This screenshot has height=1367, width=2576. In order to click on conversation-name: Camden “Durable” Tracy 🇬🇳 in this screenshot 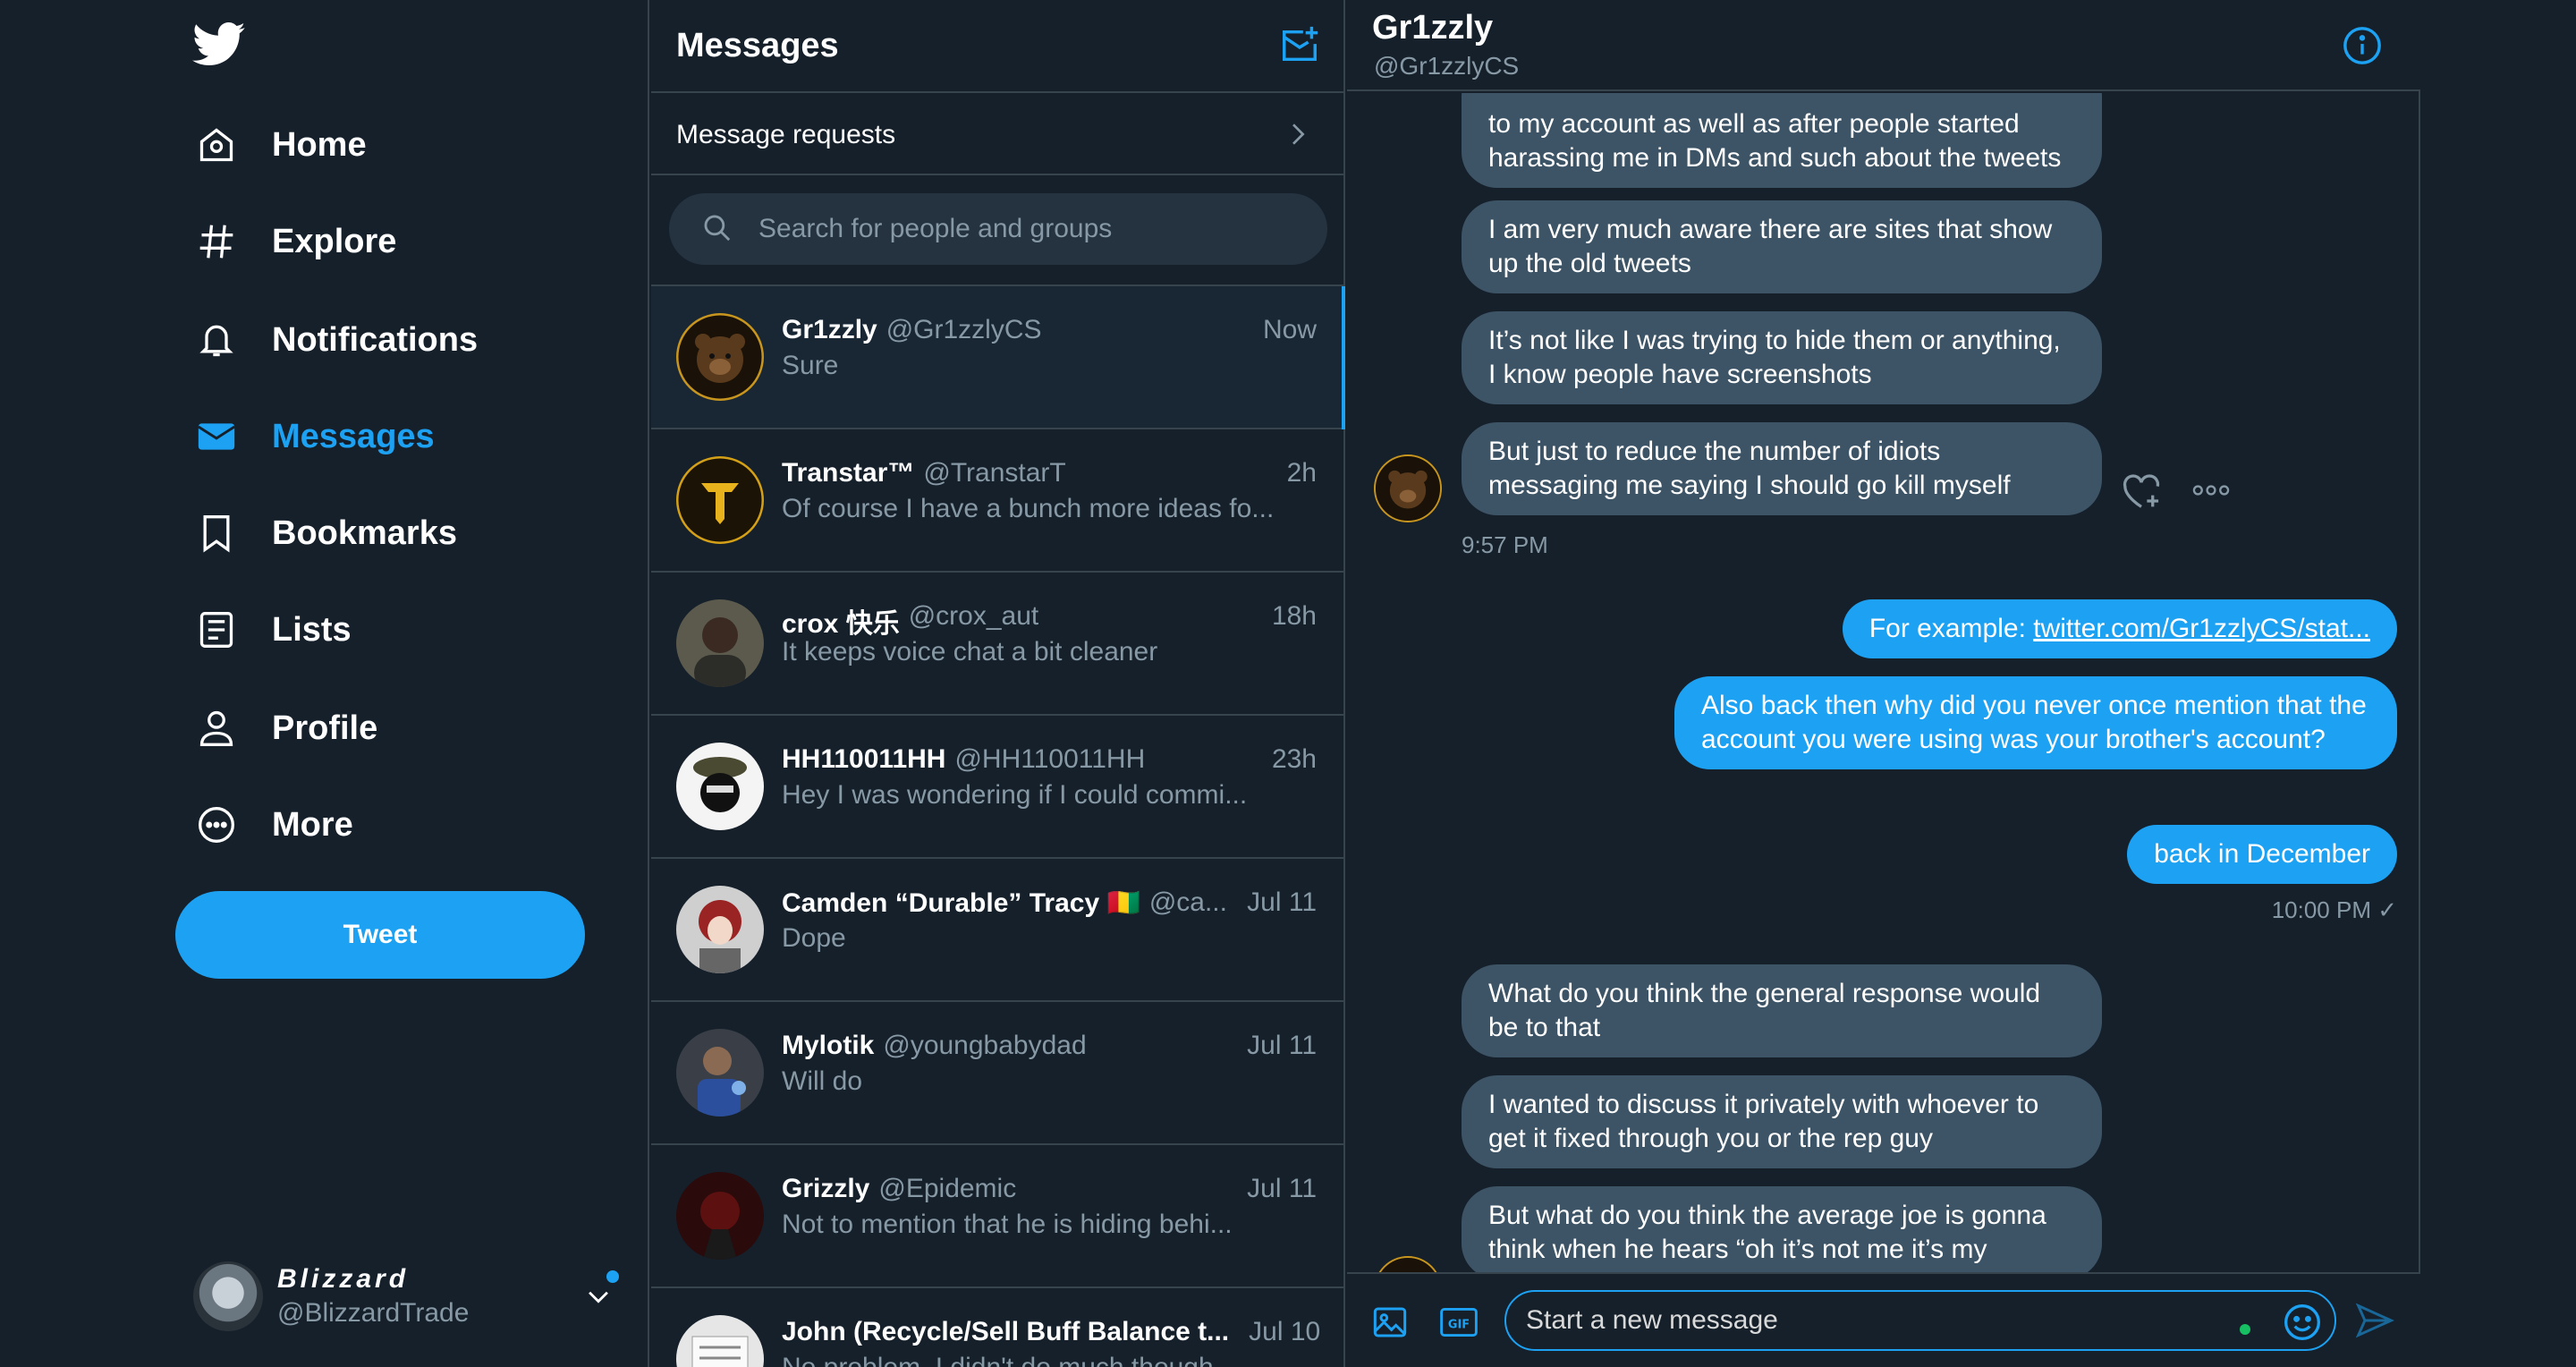, I will do `click(961, 903)`.